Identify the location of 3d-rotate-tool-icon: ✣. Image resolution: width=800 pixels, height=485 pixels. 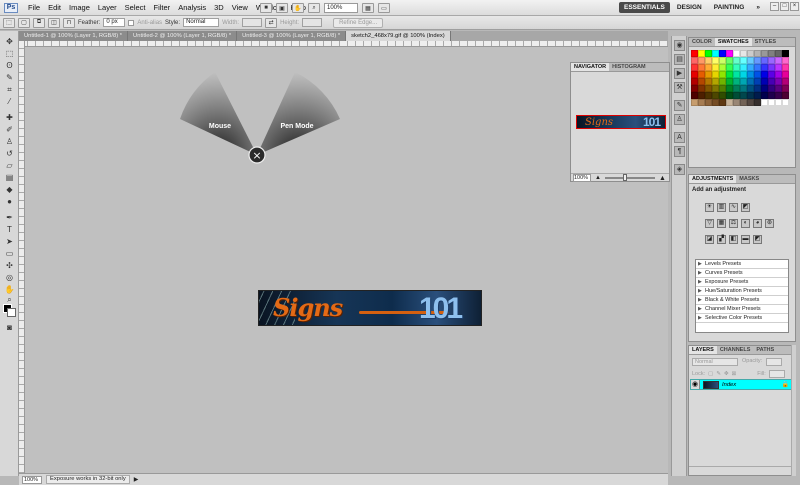
(9, 265).